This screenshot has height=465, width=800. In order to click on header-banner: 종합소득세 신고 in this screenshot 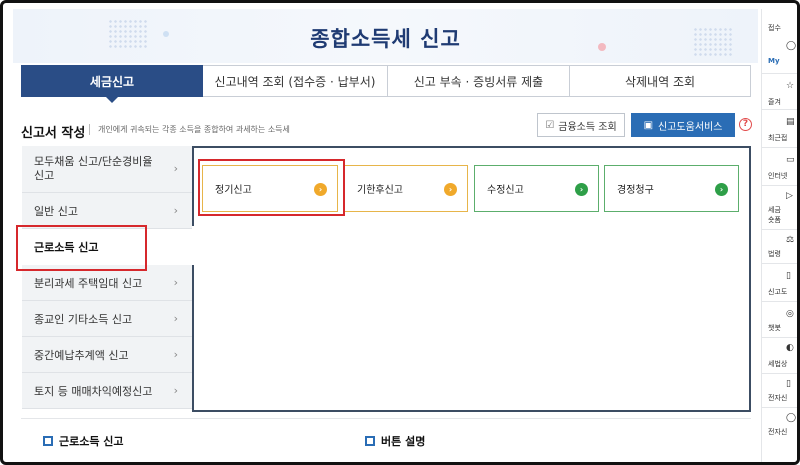, I will do `click(385, 36)`.